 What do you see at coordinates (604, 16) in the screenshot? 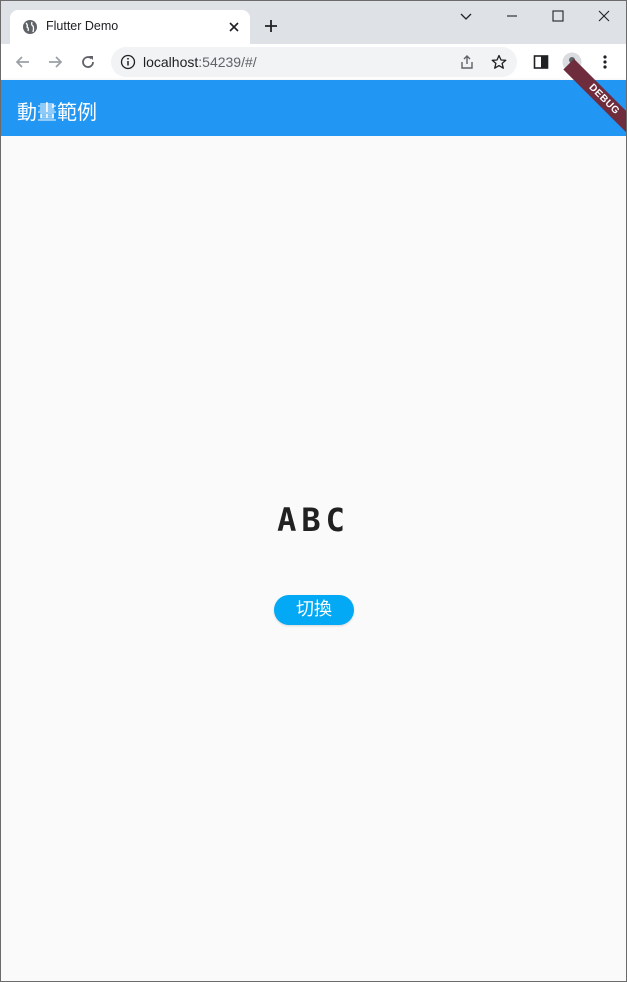
I see `close-window-icon` at bounding box center [604, 16].